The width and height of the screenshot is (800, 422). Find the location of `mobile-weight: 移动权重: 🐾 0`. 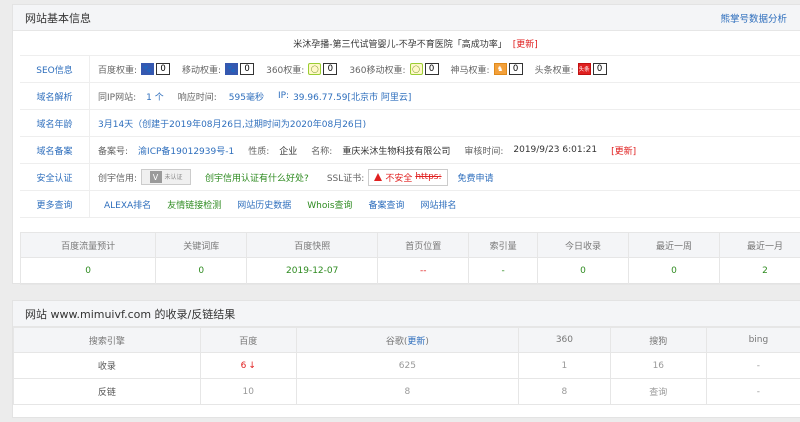

mobile-weight: 移动权重: 🐾 0 is located at coordinates (218, 69).